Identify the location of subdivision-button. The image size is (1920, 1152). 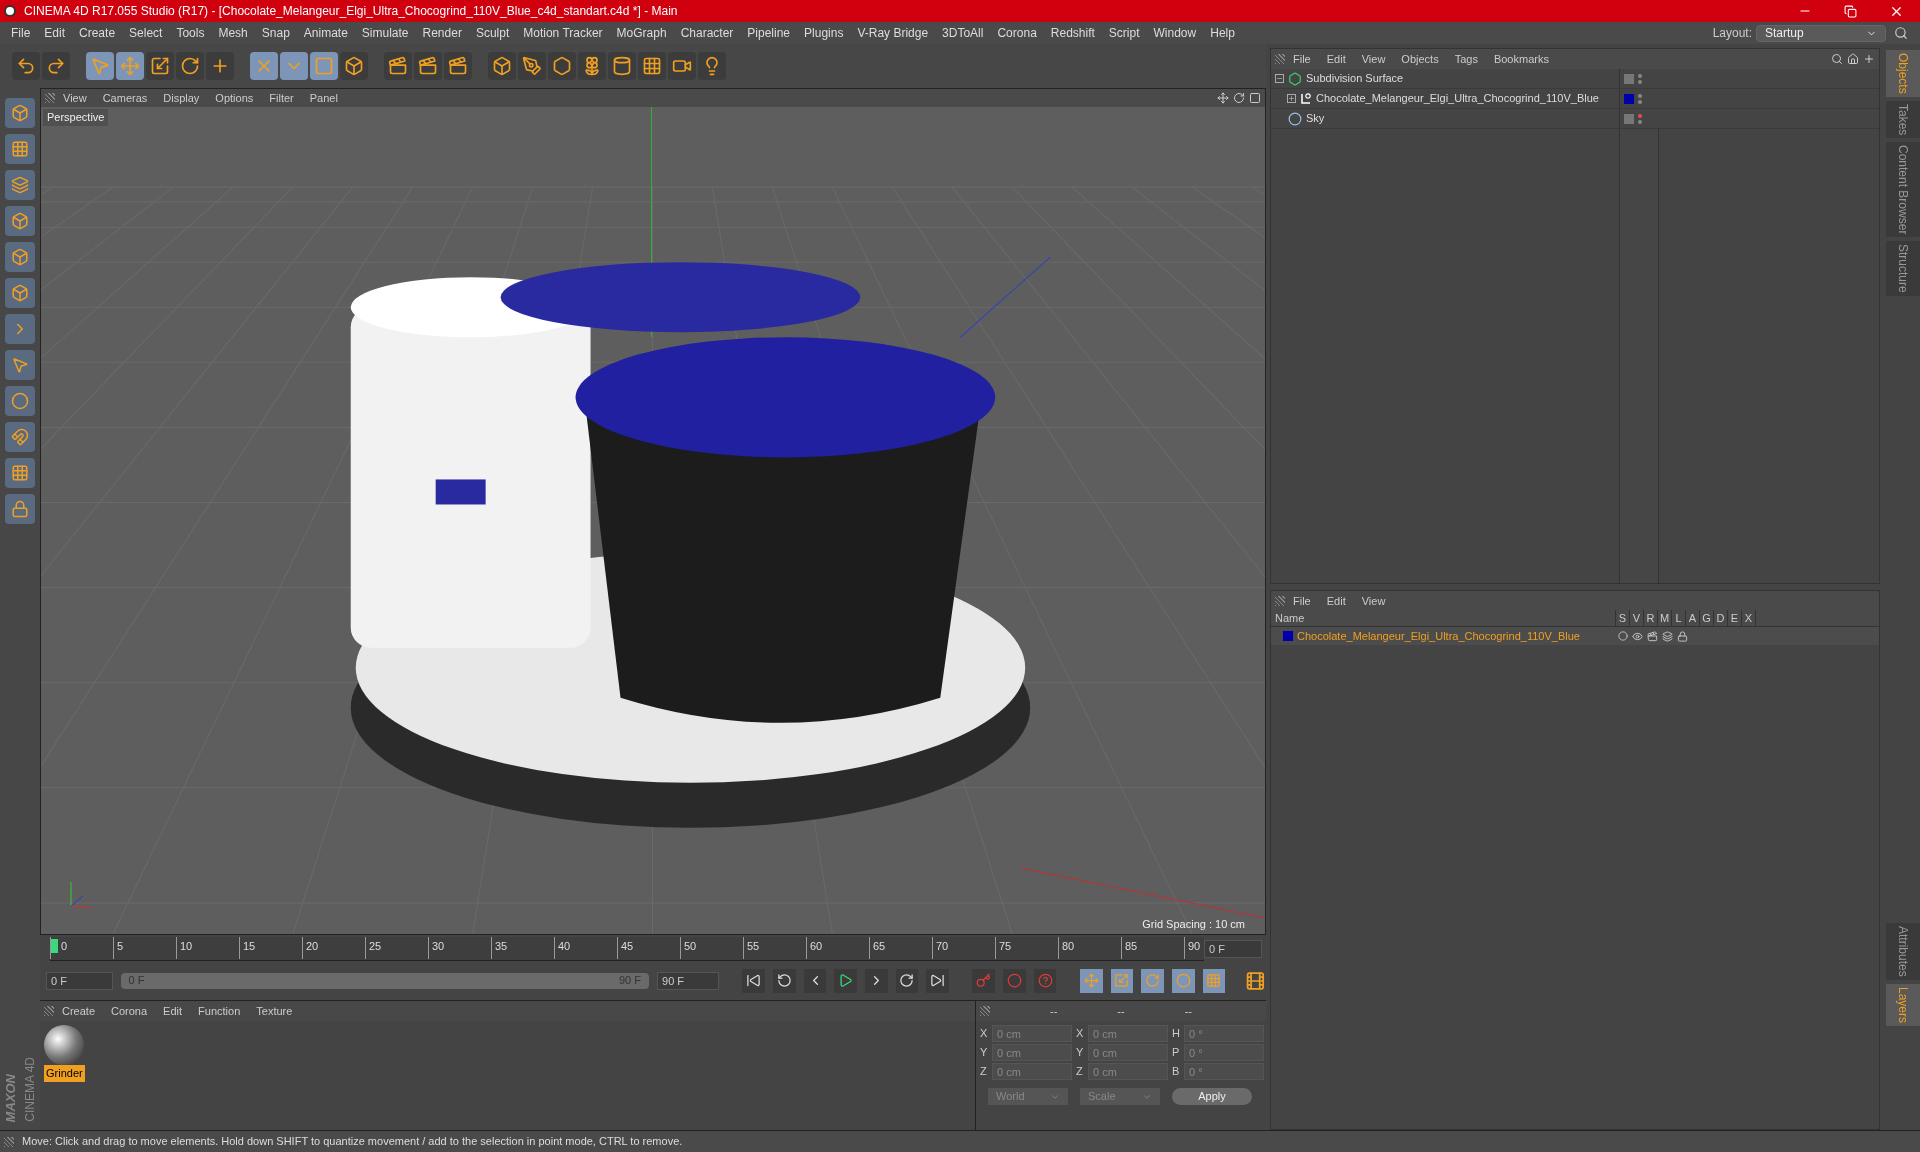
(562, 66).